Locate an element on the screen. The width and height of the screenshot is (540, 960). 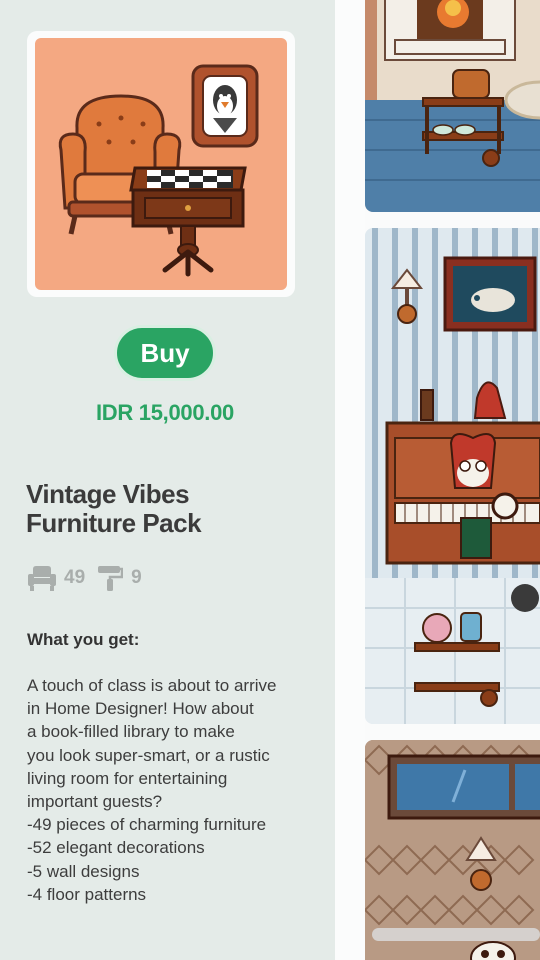
description-line: -5 wall designs is located at coordinates (83, 871).